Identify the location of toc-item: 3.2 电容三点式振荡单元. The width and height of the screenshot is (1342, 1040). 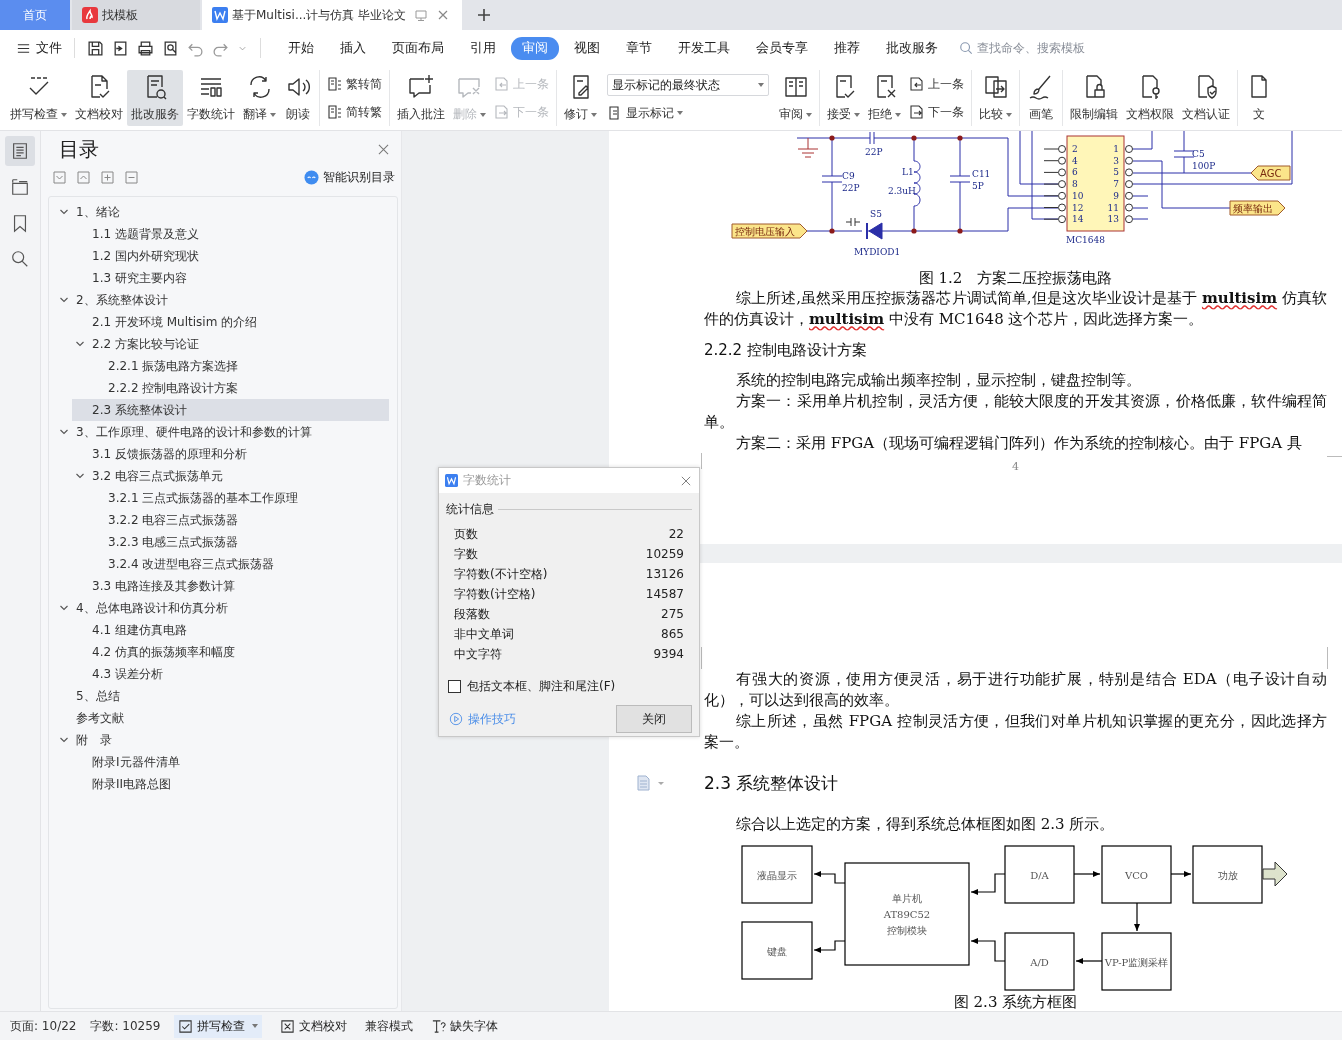
(230, 476).